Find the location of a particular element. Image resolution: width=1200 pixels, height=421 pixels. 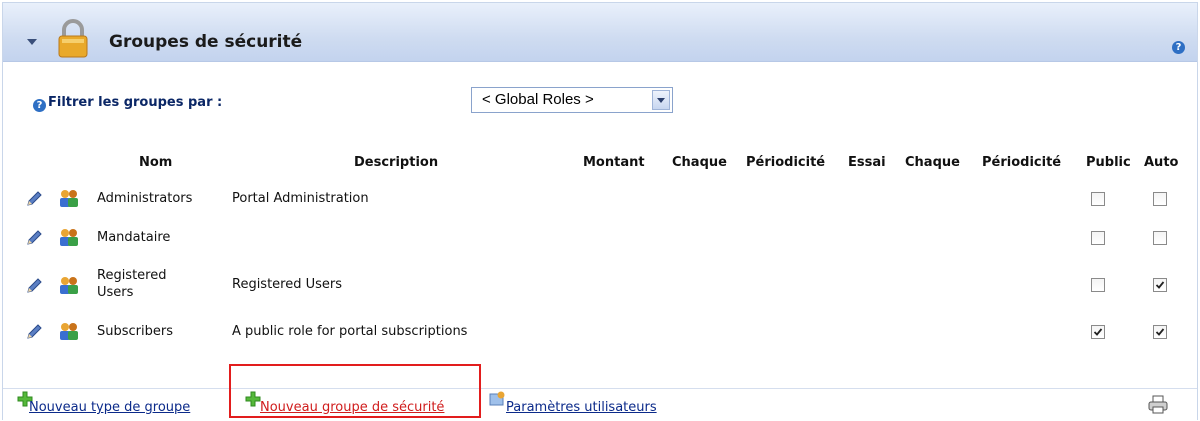

row-name-line-2: Users is located at coordinates (115, 292).